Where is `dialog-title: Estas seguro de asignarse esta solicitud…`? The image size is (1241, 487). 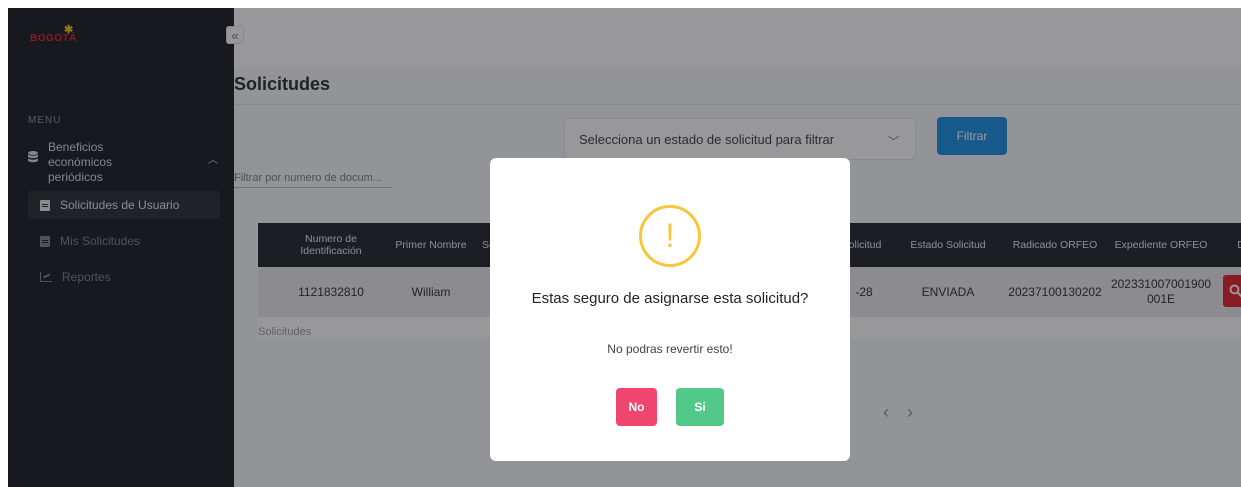
dialog-title: Estas seguro de asignarse esta solicitud… is located at coordinates (670, 298).